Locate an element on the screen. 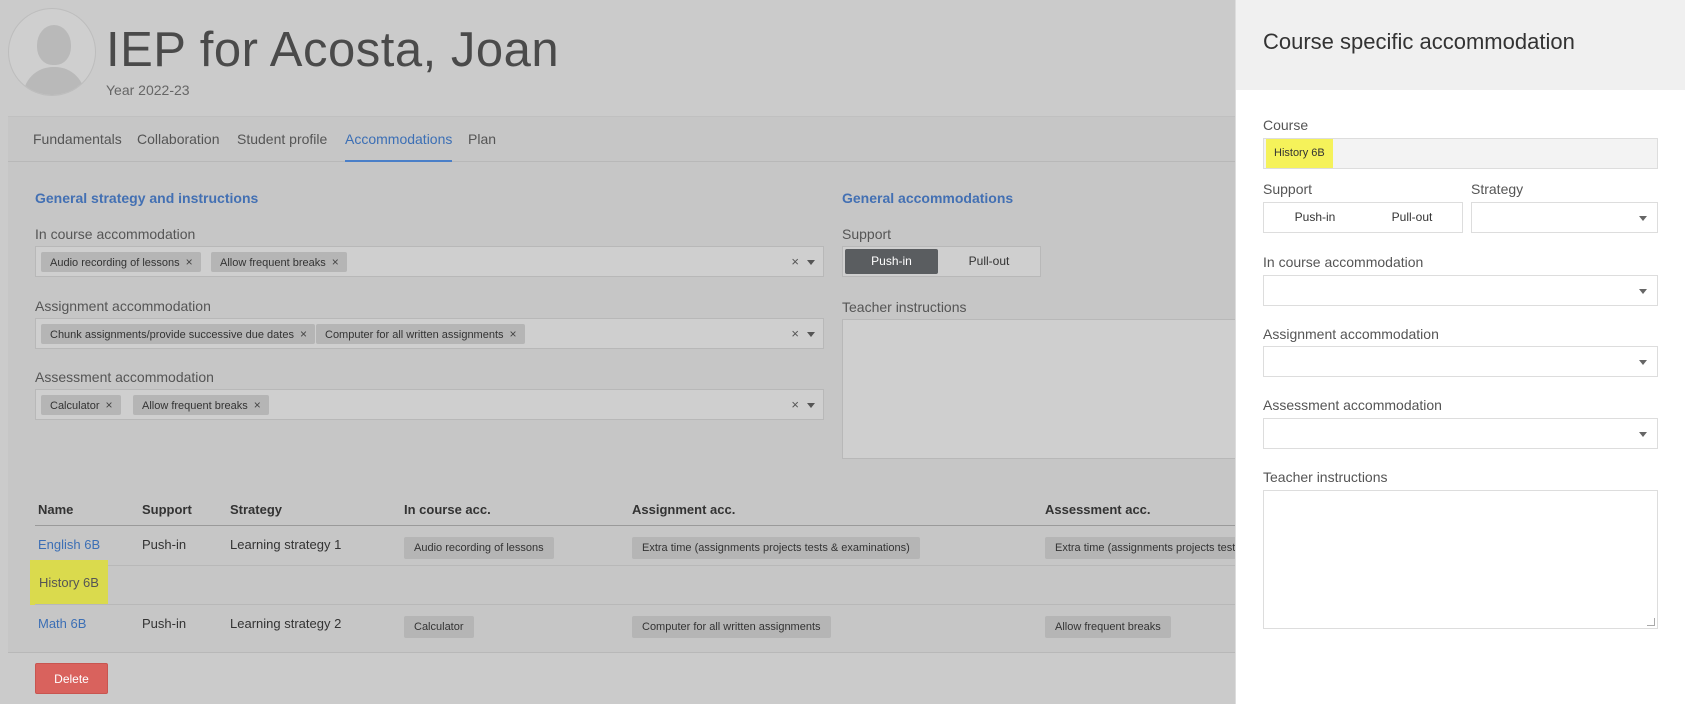 This screenshot has height=704, width=1685. panel-support-label: Support is located at coordinates (1288, 189).